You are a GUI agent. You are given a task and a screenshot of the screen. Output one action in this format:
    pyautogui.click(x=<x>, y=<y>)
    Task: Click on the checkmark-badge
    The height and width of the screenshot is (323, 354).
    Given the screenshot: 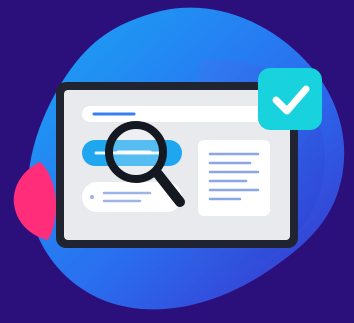 What is the action you would take?
    pyautogui.click(x=290, y=99)
    